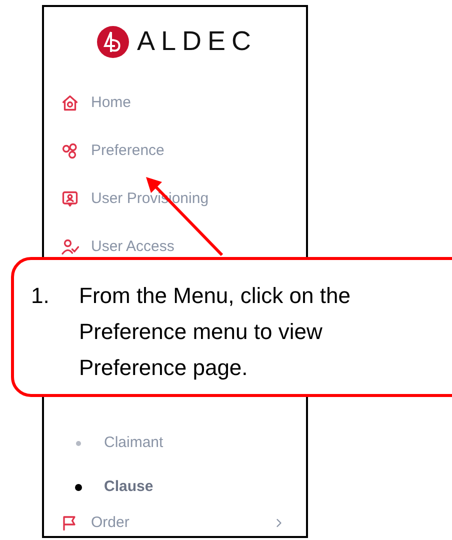 This screenshot has width=452, height=540. Describe the element at coordinates (175, 523) in the screenshot. I see `menu-item: Order` at that location.